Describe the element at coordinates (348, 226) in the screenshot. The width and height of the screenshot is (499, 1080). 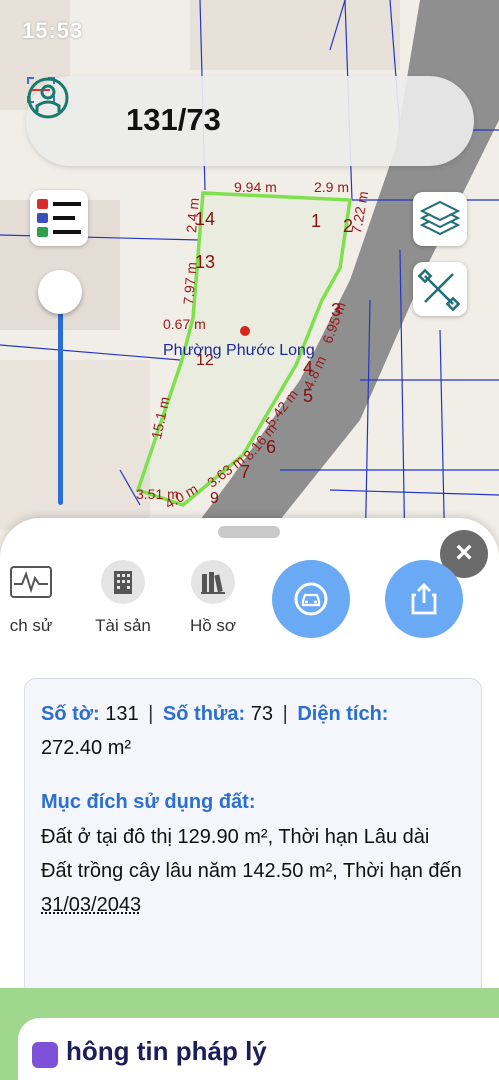
I see `vertex-label: 2` at that location.